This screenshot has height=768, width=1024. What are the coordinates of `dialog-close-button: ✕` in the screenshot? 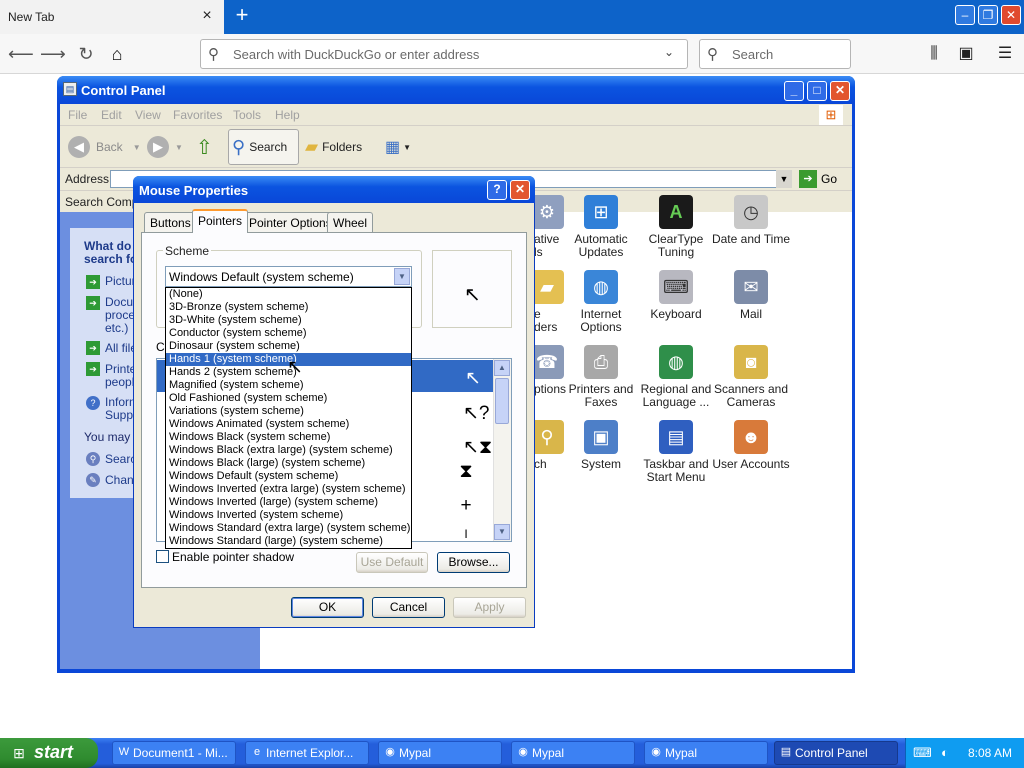 It's located at (520, 190).